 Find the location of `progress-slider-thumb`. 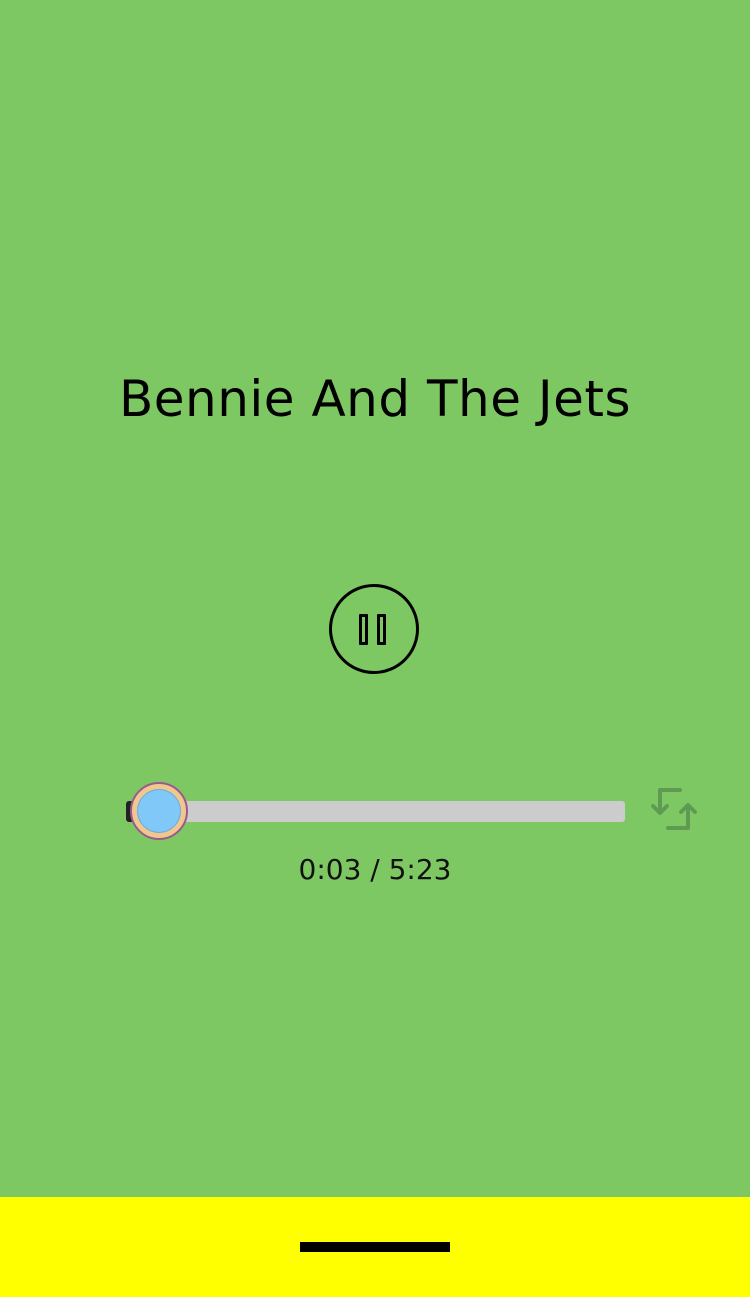

progress-slider-thumb is located at coordinates (159, 811).